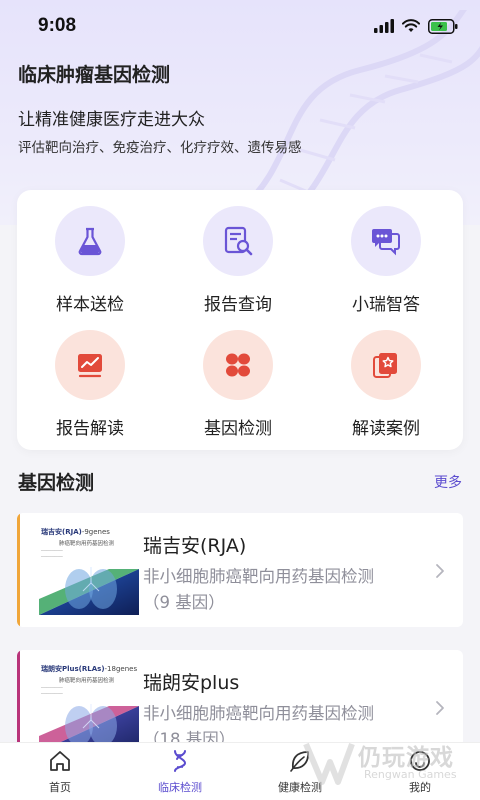 This screenshot has width=480, height=800. What do you see at coordinates (90, 429) in the screenshot?
I see `grid-label: 报告解读` at bounding box center [90, 429].